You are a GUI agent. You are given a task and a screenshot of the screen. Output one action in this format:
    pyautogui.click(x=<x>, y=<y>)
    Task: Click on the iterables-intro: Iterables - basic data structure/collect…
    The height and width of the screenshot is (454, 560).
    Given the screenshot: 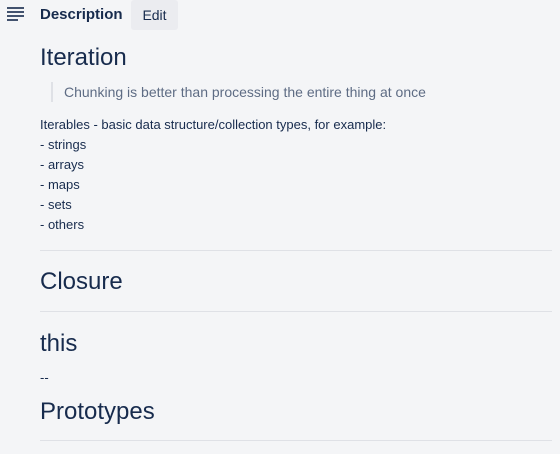 What is the action you would take?
    pyautogui.click(x=213, y=124)
    